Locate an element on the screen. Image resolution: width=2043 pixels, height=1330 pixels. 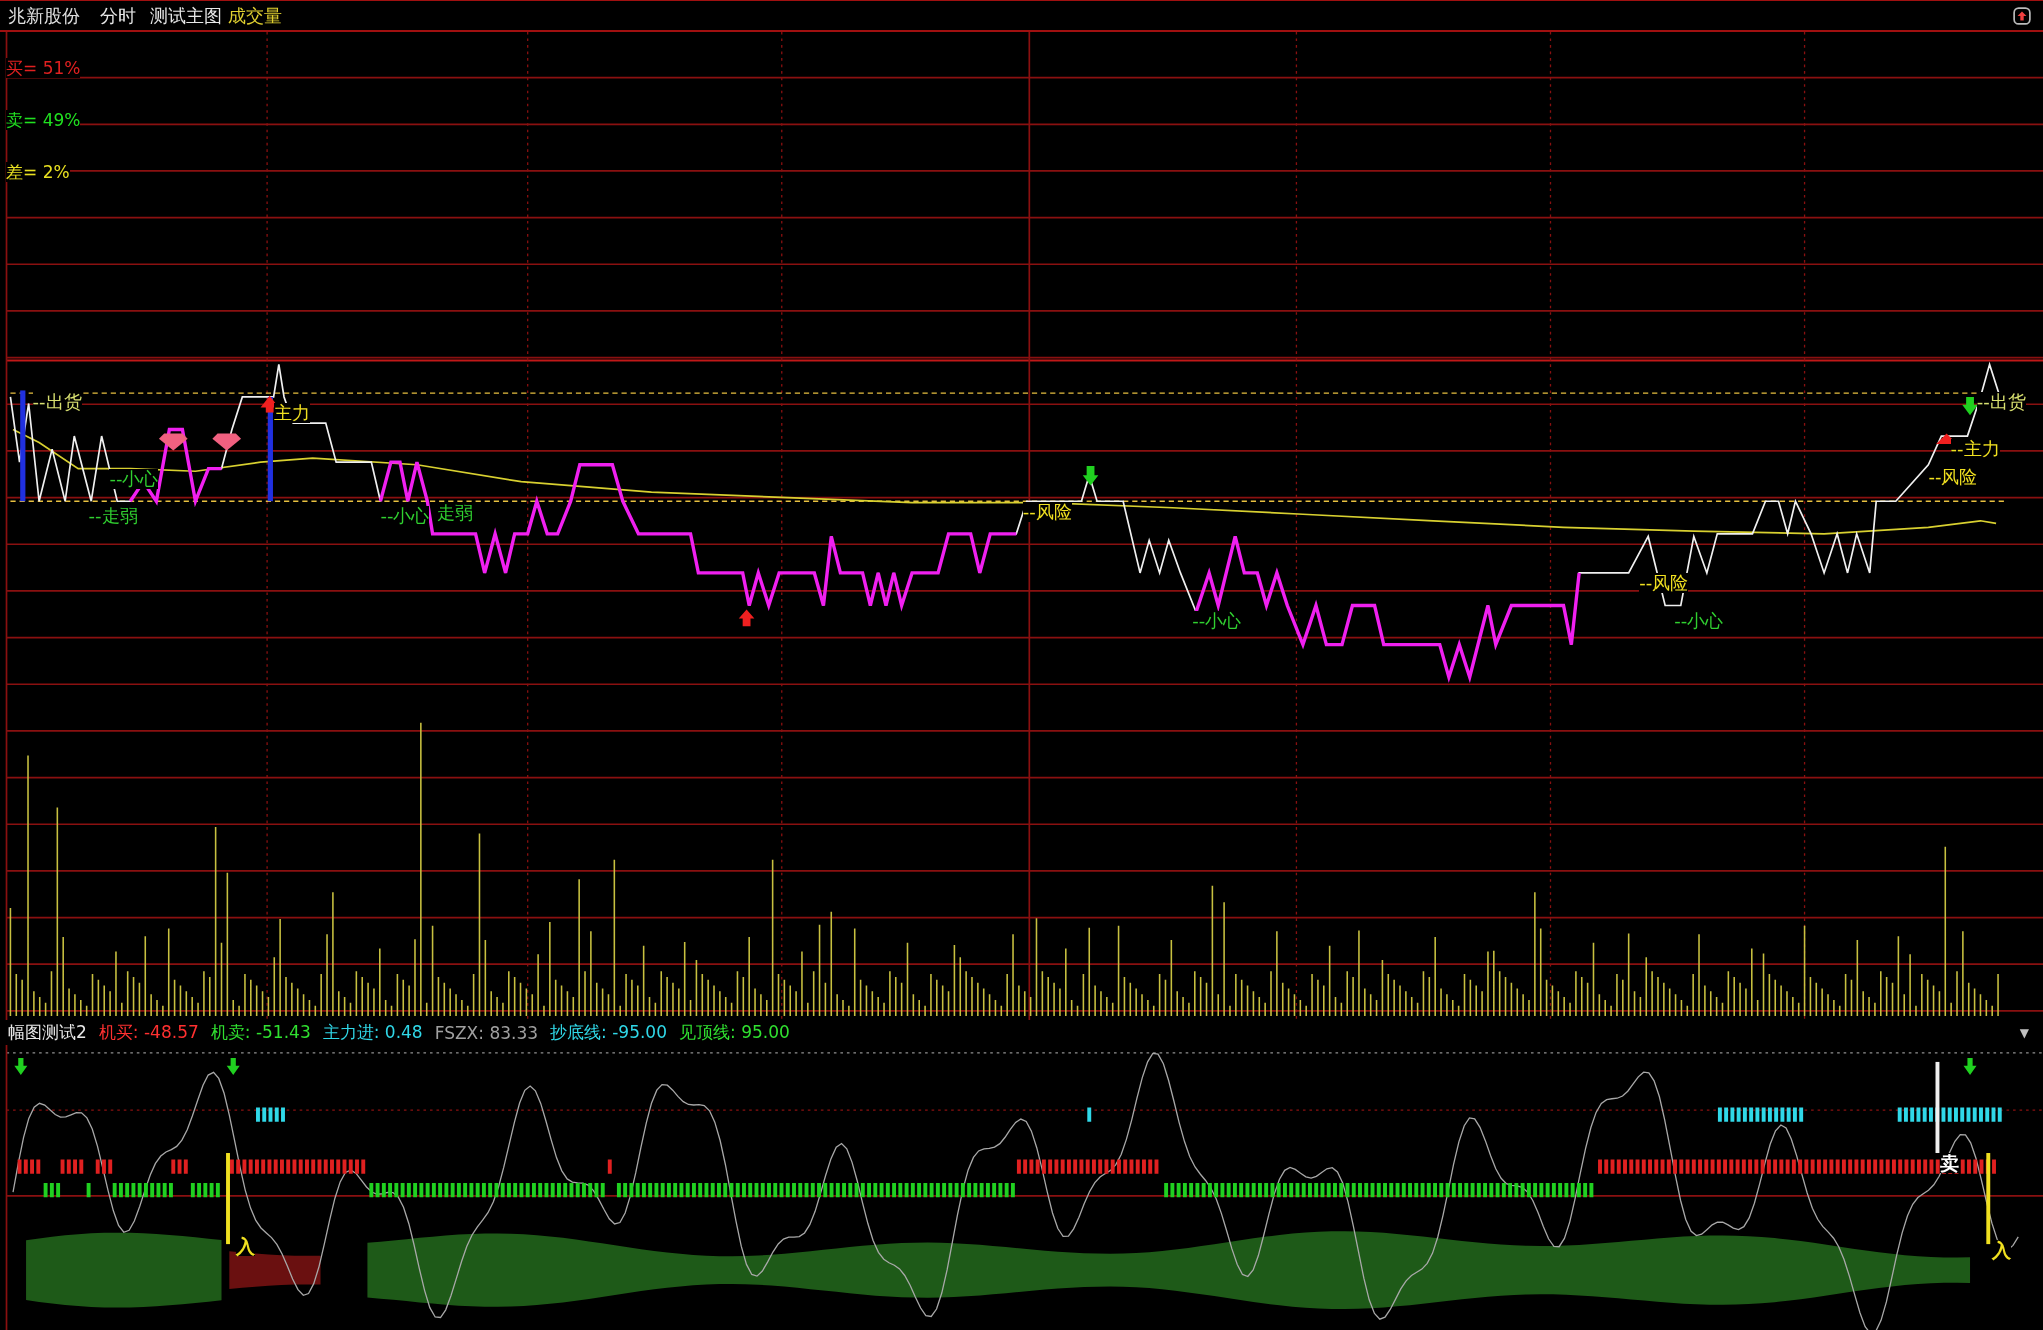
signal-label: 卖 is located at coordinates (1950, 1162).